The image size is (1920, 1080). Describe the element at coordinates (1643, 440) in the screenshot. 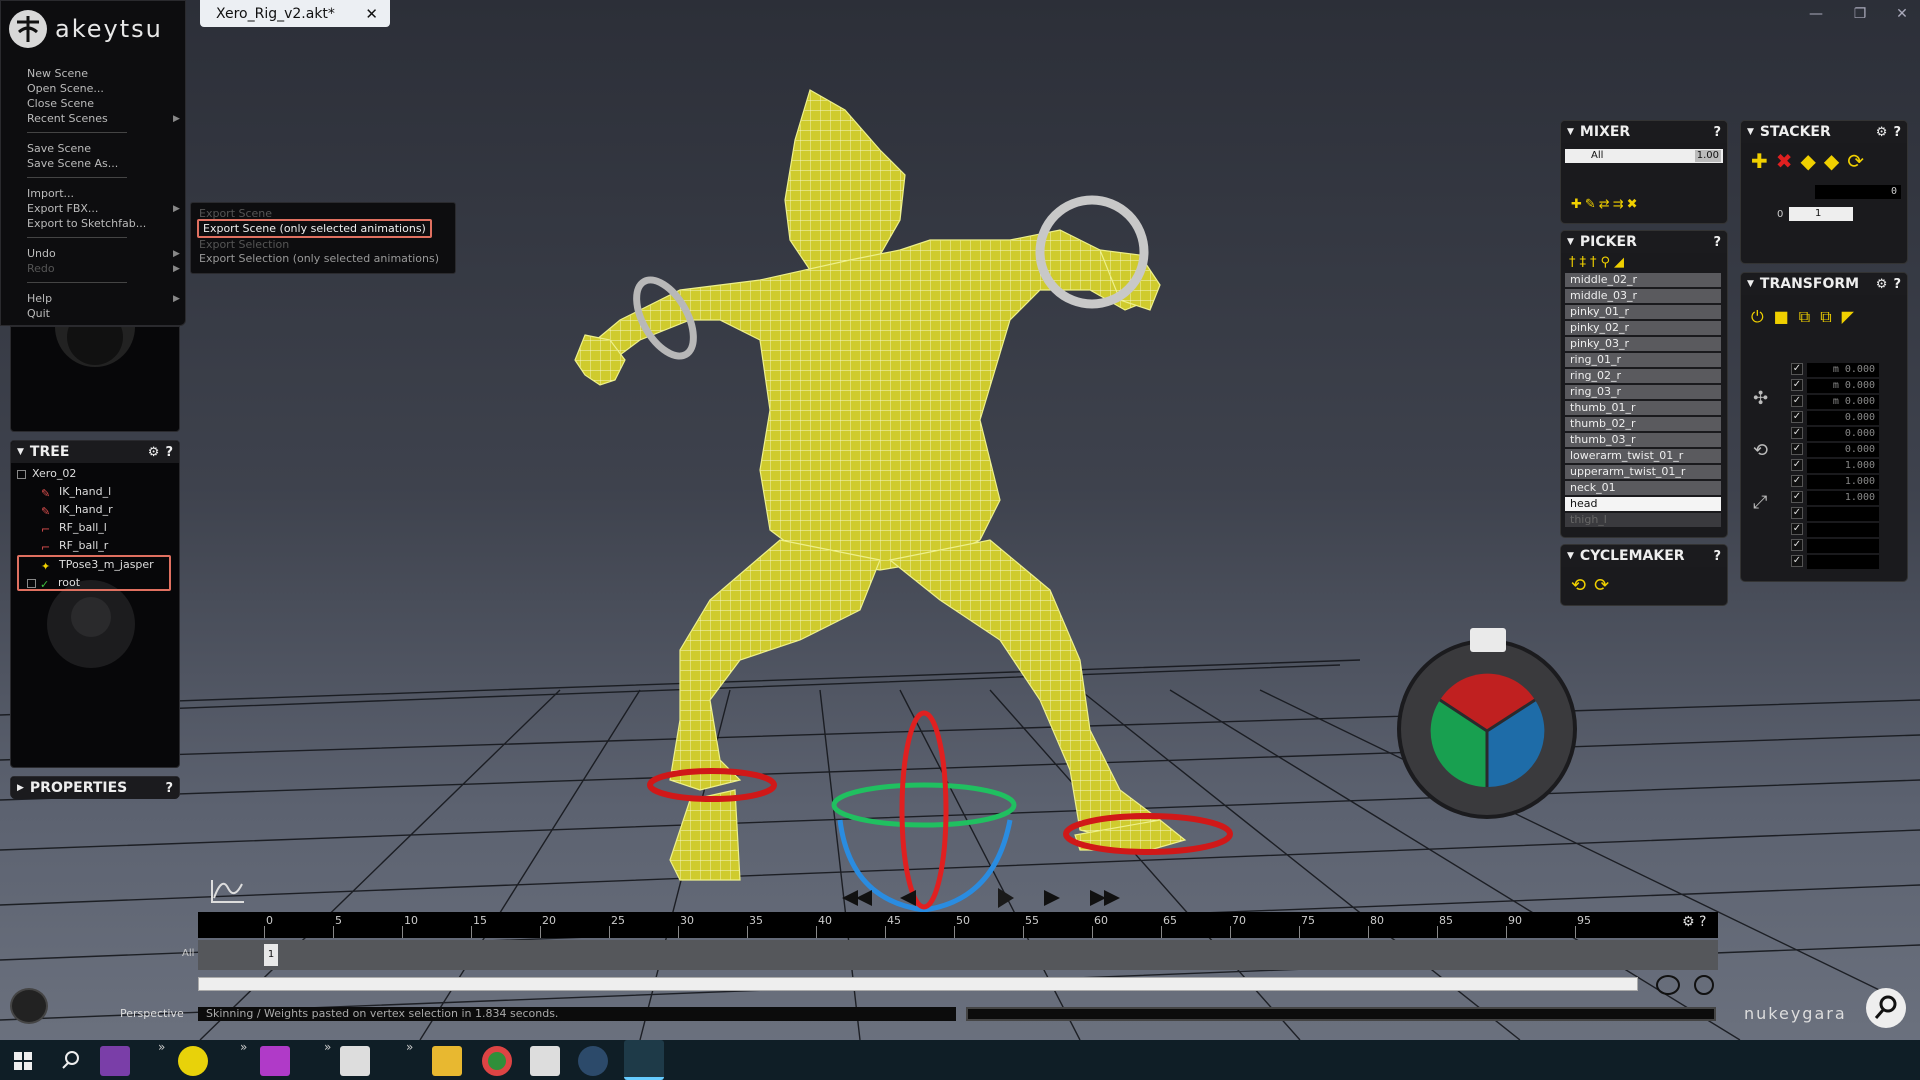

I see `picker-item: thumb_03_r` at that location.